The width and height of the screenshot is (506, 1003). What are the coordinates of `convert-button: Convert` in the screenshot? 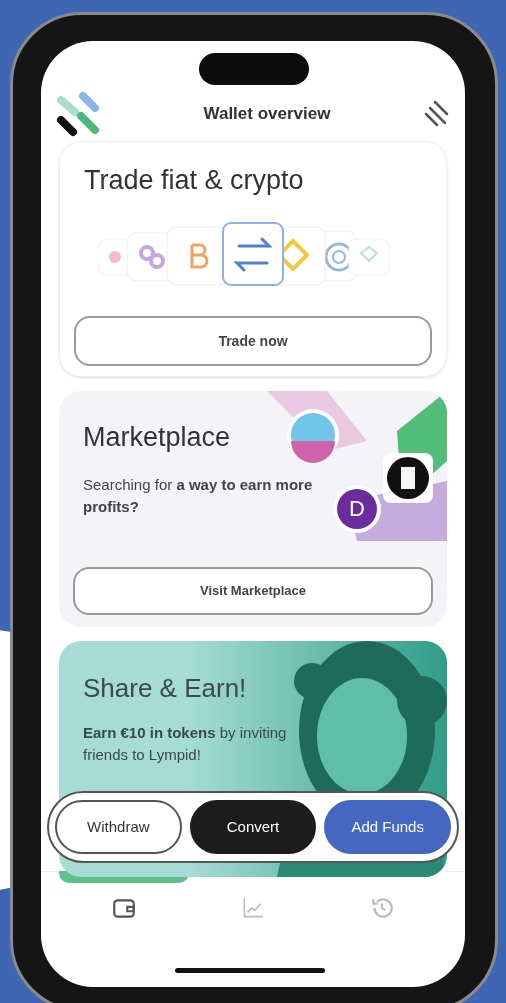 It's located at (253, 827).